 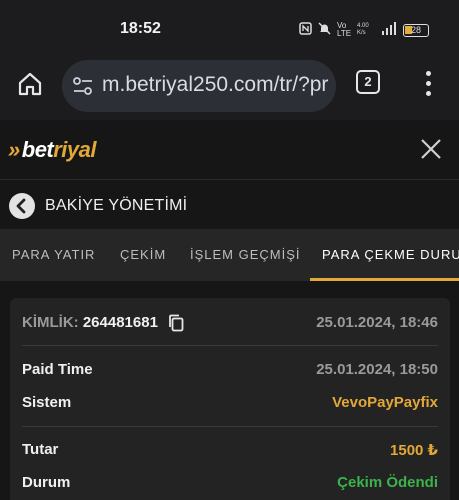 What do you see at coordinates (305, 30) in the screenshot?
I see `nfc-icon` at bounding box center [305, 30].